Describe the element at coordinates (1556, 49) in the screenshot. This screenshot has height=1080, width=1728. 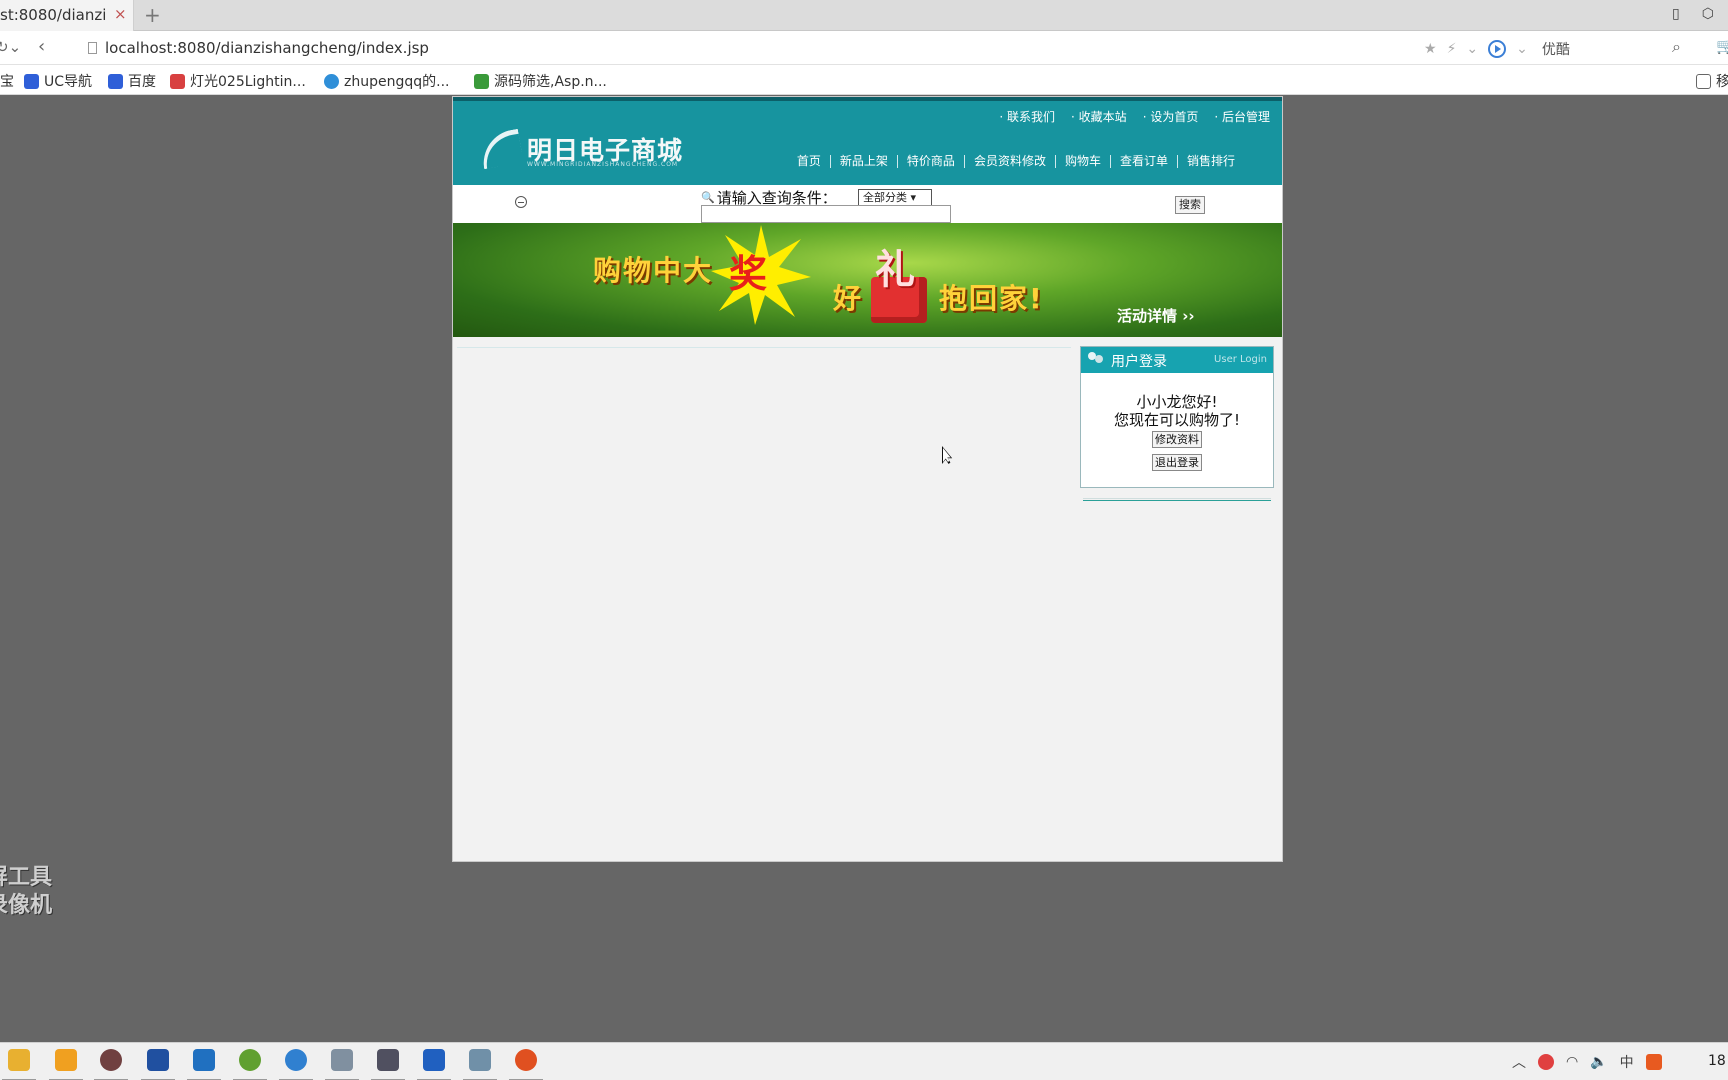
I see `youku-label: 优酷` at that location.